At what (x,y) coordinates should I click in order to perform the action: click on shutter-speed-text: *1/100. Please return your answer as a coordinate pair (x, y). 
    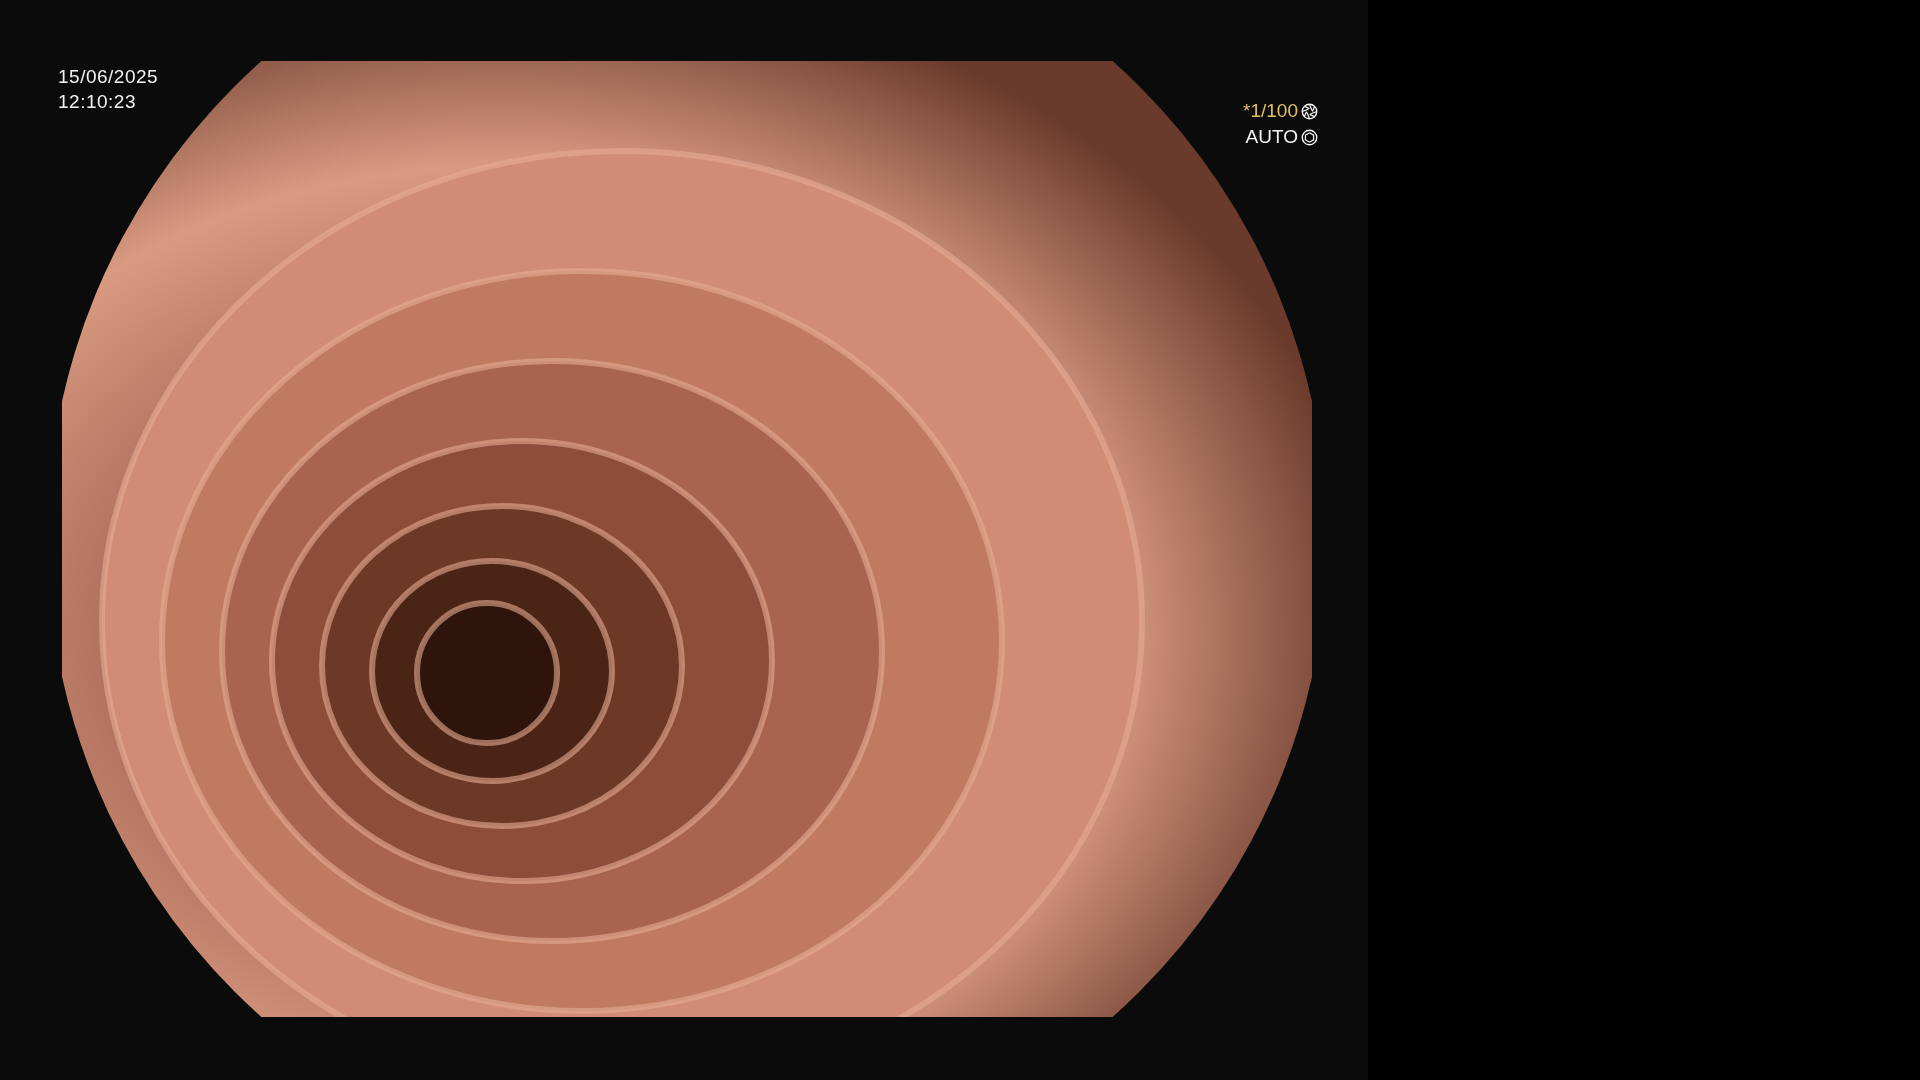
    Looking at the image, I should click on (1270, 111).